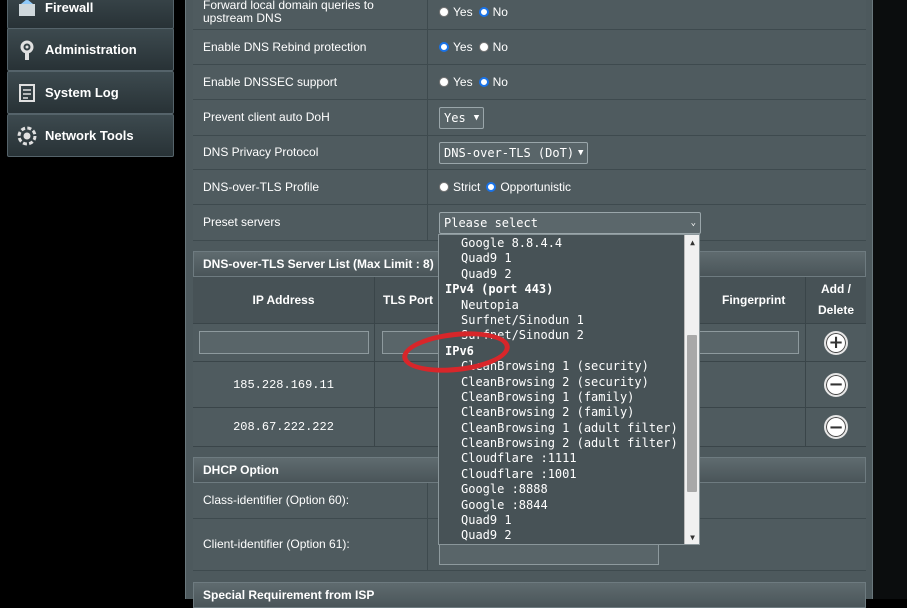 The height and width of the screenshot is (608, 907). Describe the element at coordinates (467, 187) in the screenshot. I see `option-label: Strict` at that location.